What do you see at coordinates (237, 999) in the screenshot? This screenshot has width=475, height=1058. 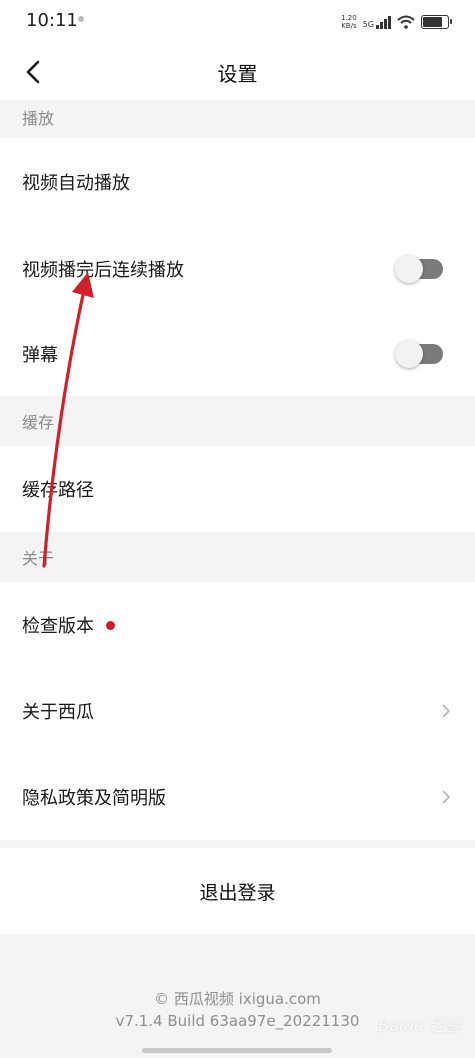 I see `copyright-text: © 西瓜视频 ixigua.com` at bounding box center [237, 999].